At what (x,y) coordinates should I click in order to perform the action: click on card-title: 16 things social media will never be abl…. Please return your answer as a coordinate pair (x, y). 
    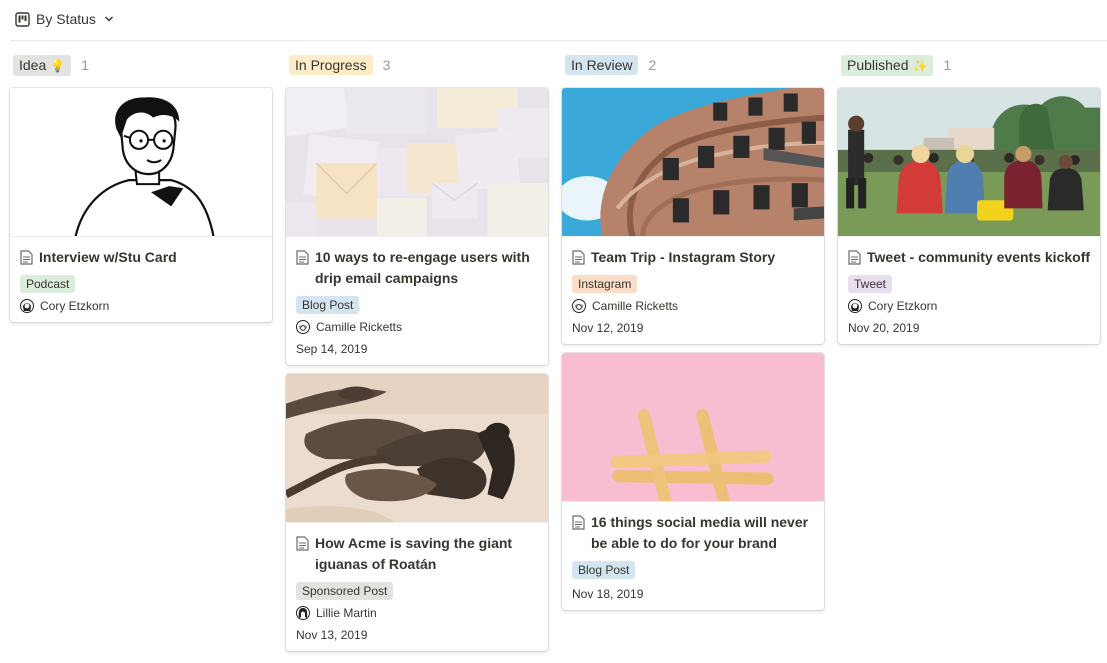
    Looking at the image, I should click on (700, 532).